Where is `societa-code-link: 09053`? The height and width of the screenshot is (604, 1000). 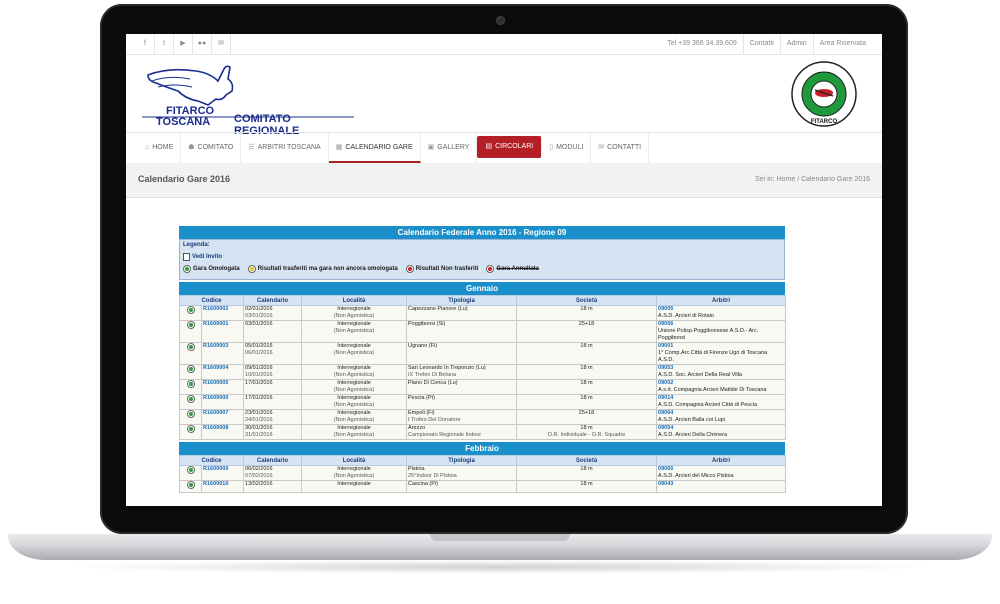
societa-code-link: 09053 is located at coordinates (721, 369).